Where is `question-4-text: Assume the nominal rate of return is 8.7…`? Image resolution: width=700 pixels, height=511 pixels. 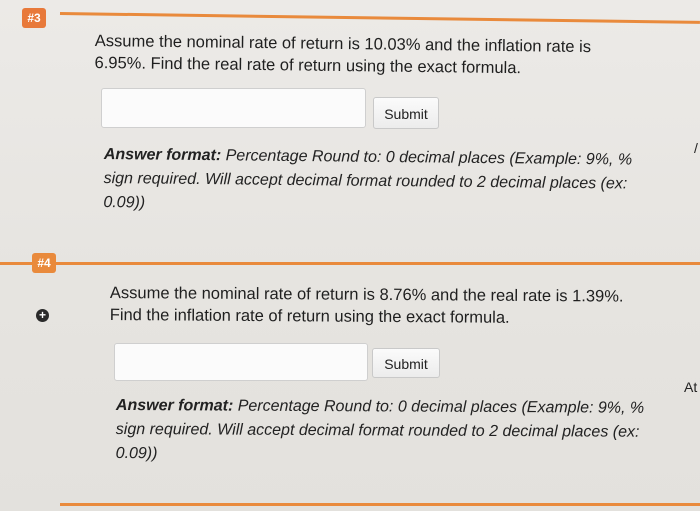 question-4-text: Assume the nominal rate of return is 8.7… is located at coordinates (366, 305).